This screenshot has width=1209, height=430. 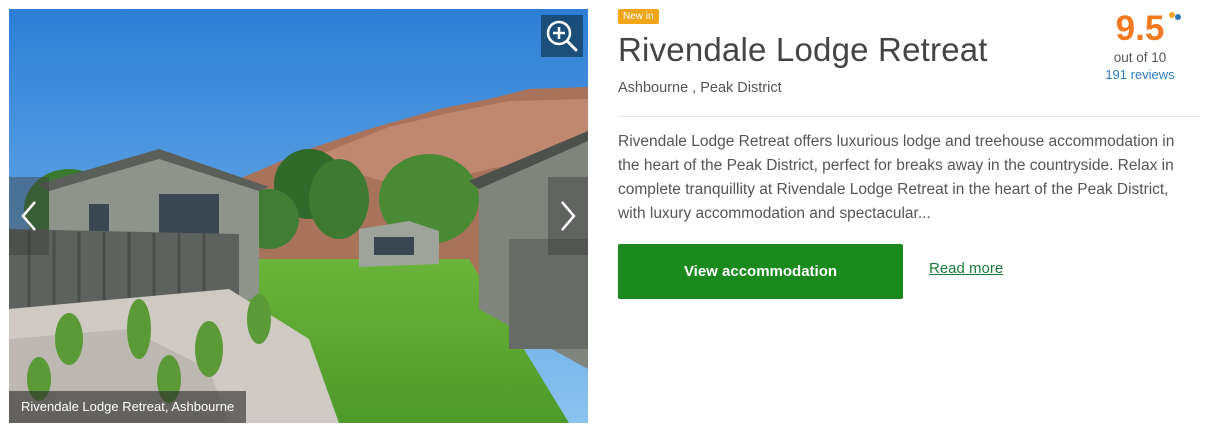 What do you see at coordinates (1140, 75) in the screenshot?
I see `reviews-link: 191 reviews` at bounding box center [1140, 75].